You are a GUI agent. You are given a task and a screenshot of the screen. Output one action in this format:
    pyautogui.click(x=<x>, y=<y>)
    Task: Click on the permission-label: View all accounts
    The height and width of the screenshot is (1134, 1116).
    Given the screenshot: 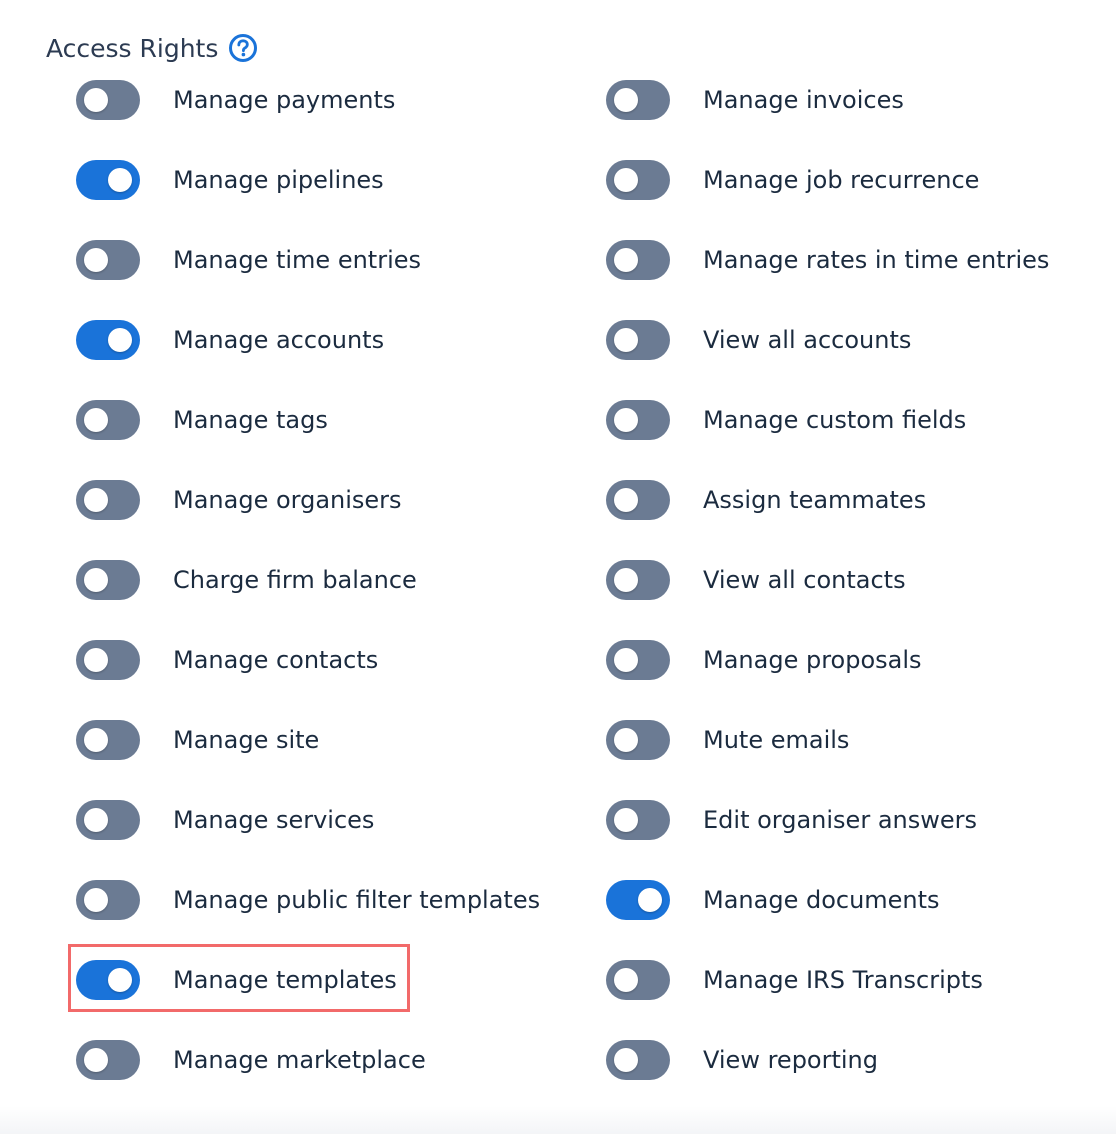 What is the action you would take?
    pyautogui.click(x=807, y=340)
    